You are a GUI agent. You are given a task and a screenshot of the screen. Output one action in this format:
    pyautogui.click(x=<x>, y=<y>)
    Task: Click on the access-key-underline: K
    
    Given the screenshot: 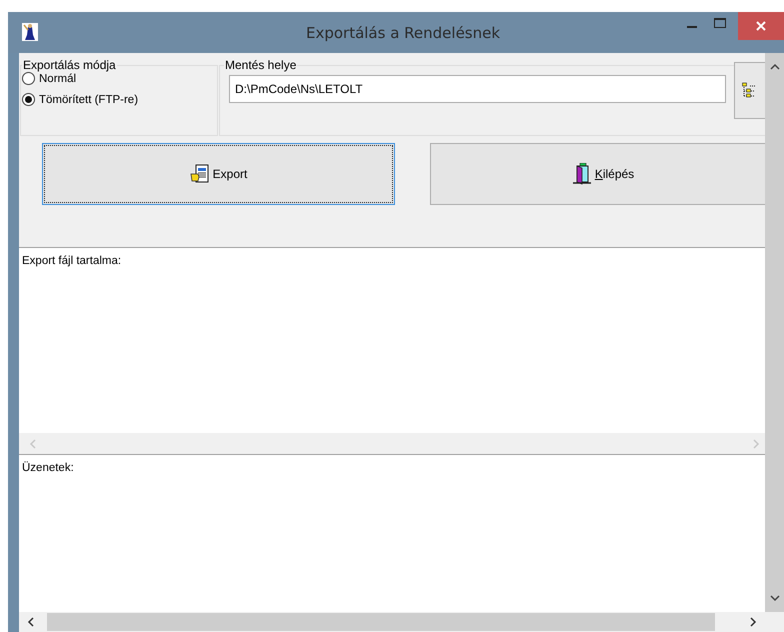 What is the action you would take?
    pyautogui.click(x=598, y=174)
    